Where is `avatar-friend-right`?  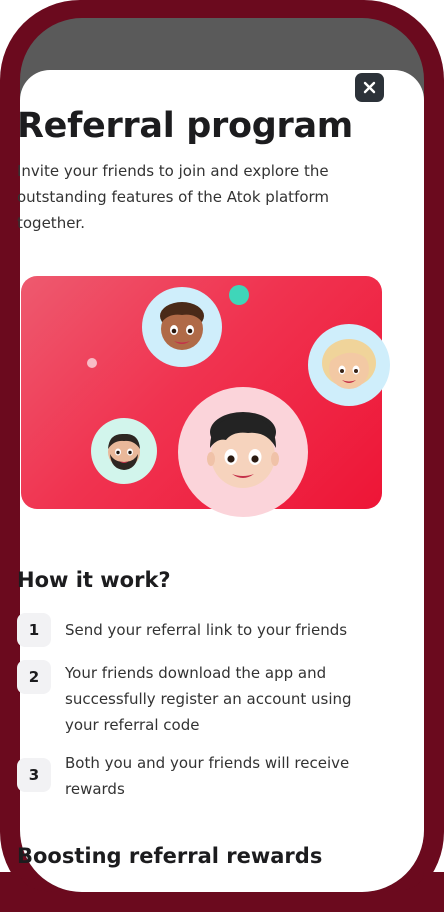
avatar-friend-right is located at coordinates (349, 365).